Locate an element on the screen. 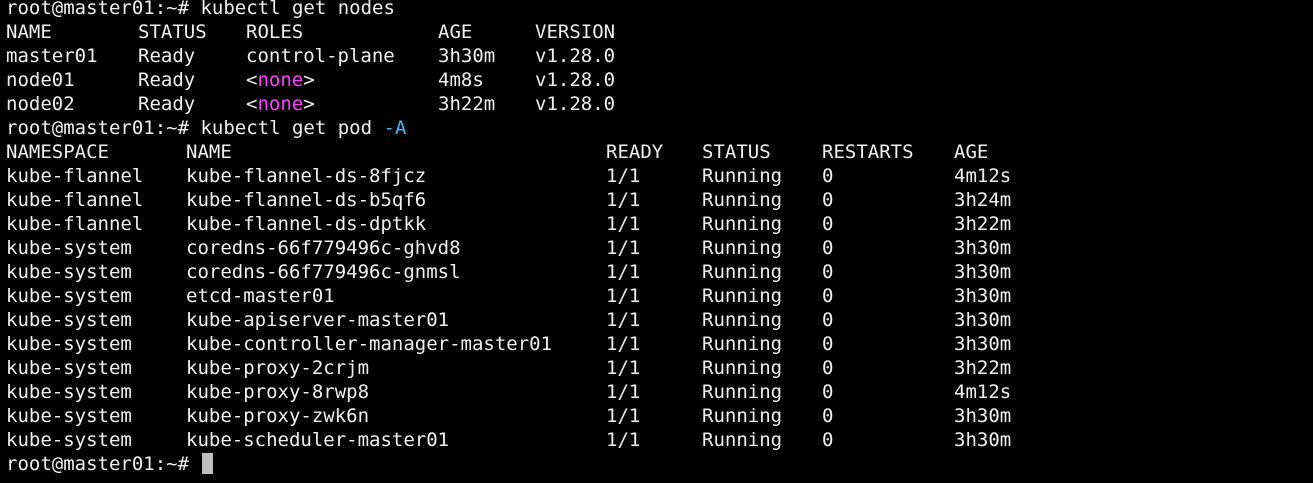 This screenshot has width=1313, height=483. command-flag: -A is located at coordinates (395, 128).